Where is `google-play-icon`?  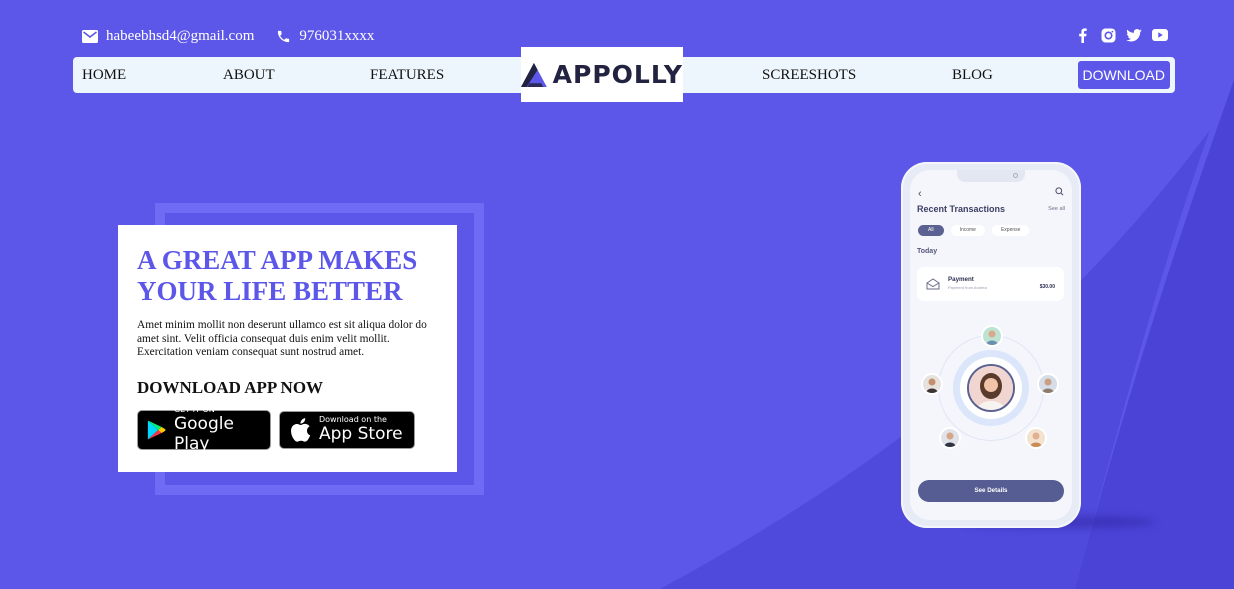 google-play-icon is located at coordinates (156, 430).